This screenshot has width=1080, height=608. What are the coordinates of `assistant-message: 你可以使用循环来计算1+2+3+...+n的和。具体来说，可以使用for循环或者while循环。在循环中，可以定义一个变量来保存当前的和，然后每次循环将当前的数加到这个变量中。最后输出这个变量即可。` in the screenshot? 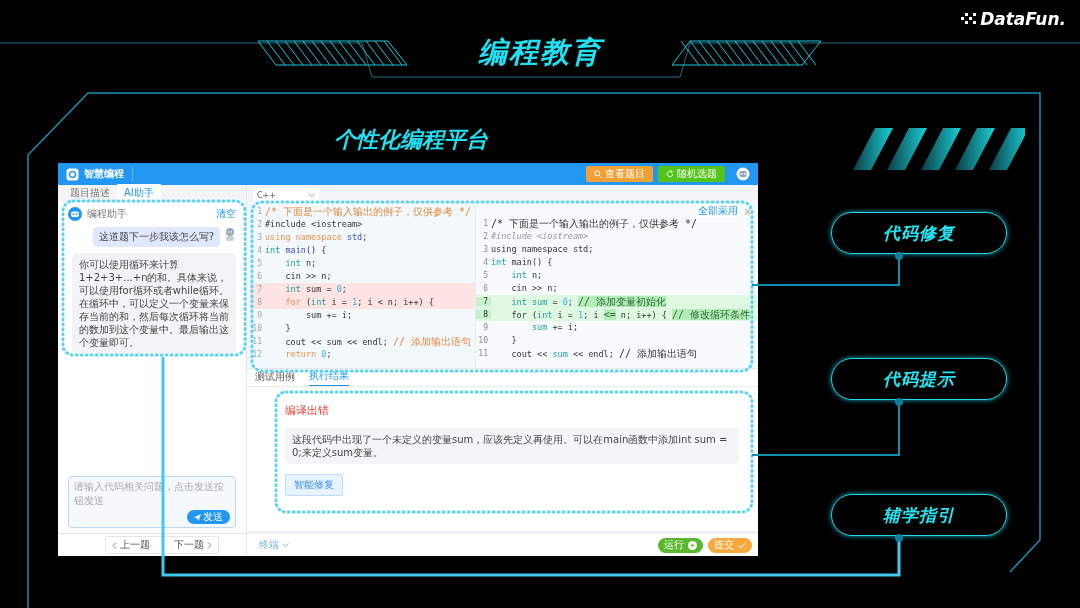 It's located at (154, 303).